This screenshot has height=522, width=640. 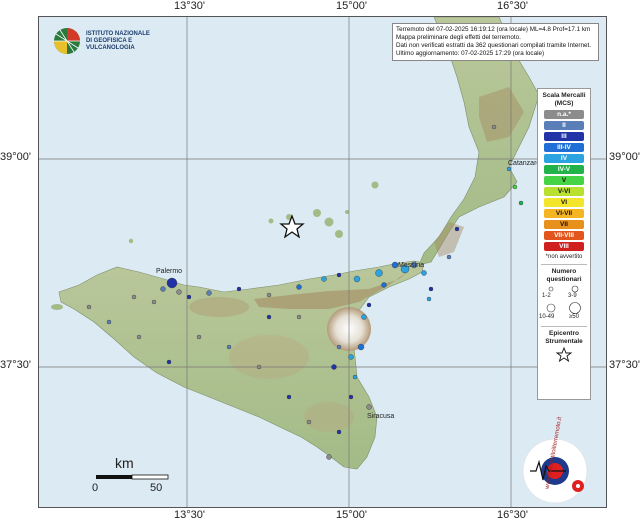 I want to click on epicentro-title: Epicentro Strumentale, so click(x=564, y=337).